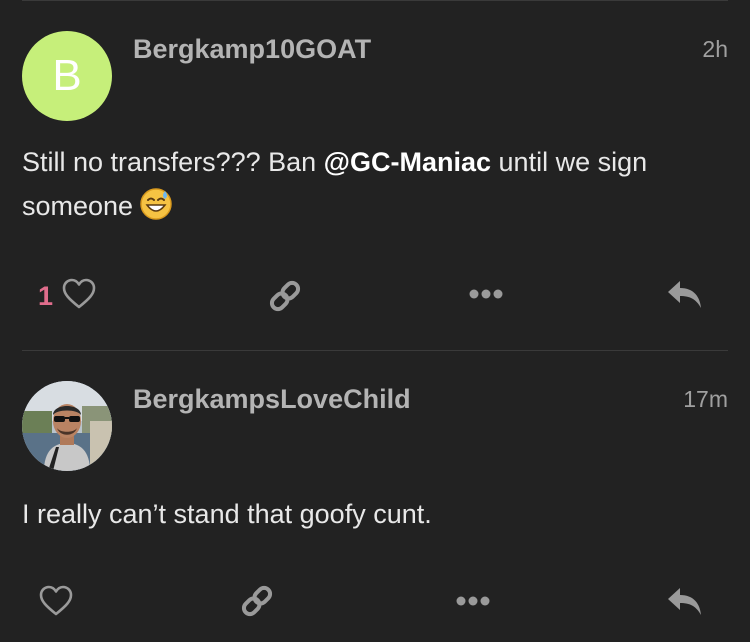  I want to click on avatar, so click(67, 426).